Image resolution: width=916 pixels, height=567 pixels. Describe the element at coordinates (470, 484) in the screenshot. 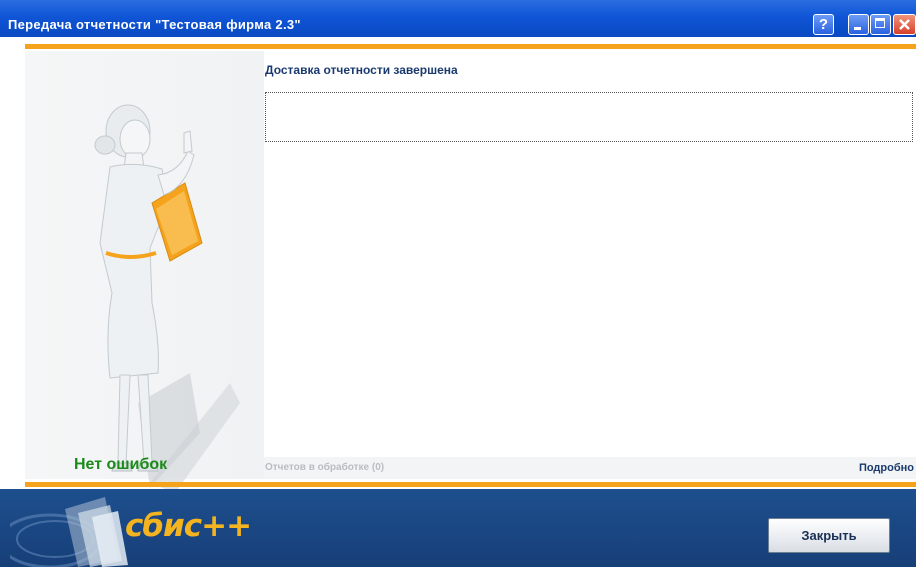

I see `bottom-accent-line` at that location.